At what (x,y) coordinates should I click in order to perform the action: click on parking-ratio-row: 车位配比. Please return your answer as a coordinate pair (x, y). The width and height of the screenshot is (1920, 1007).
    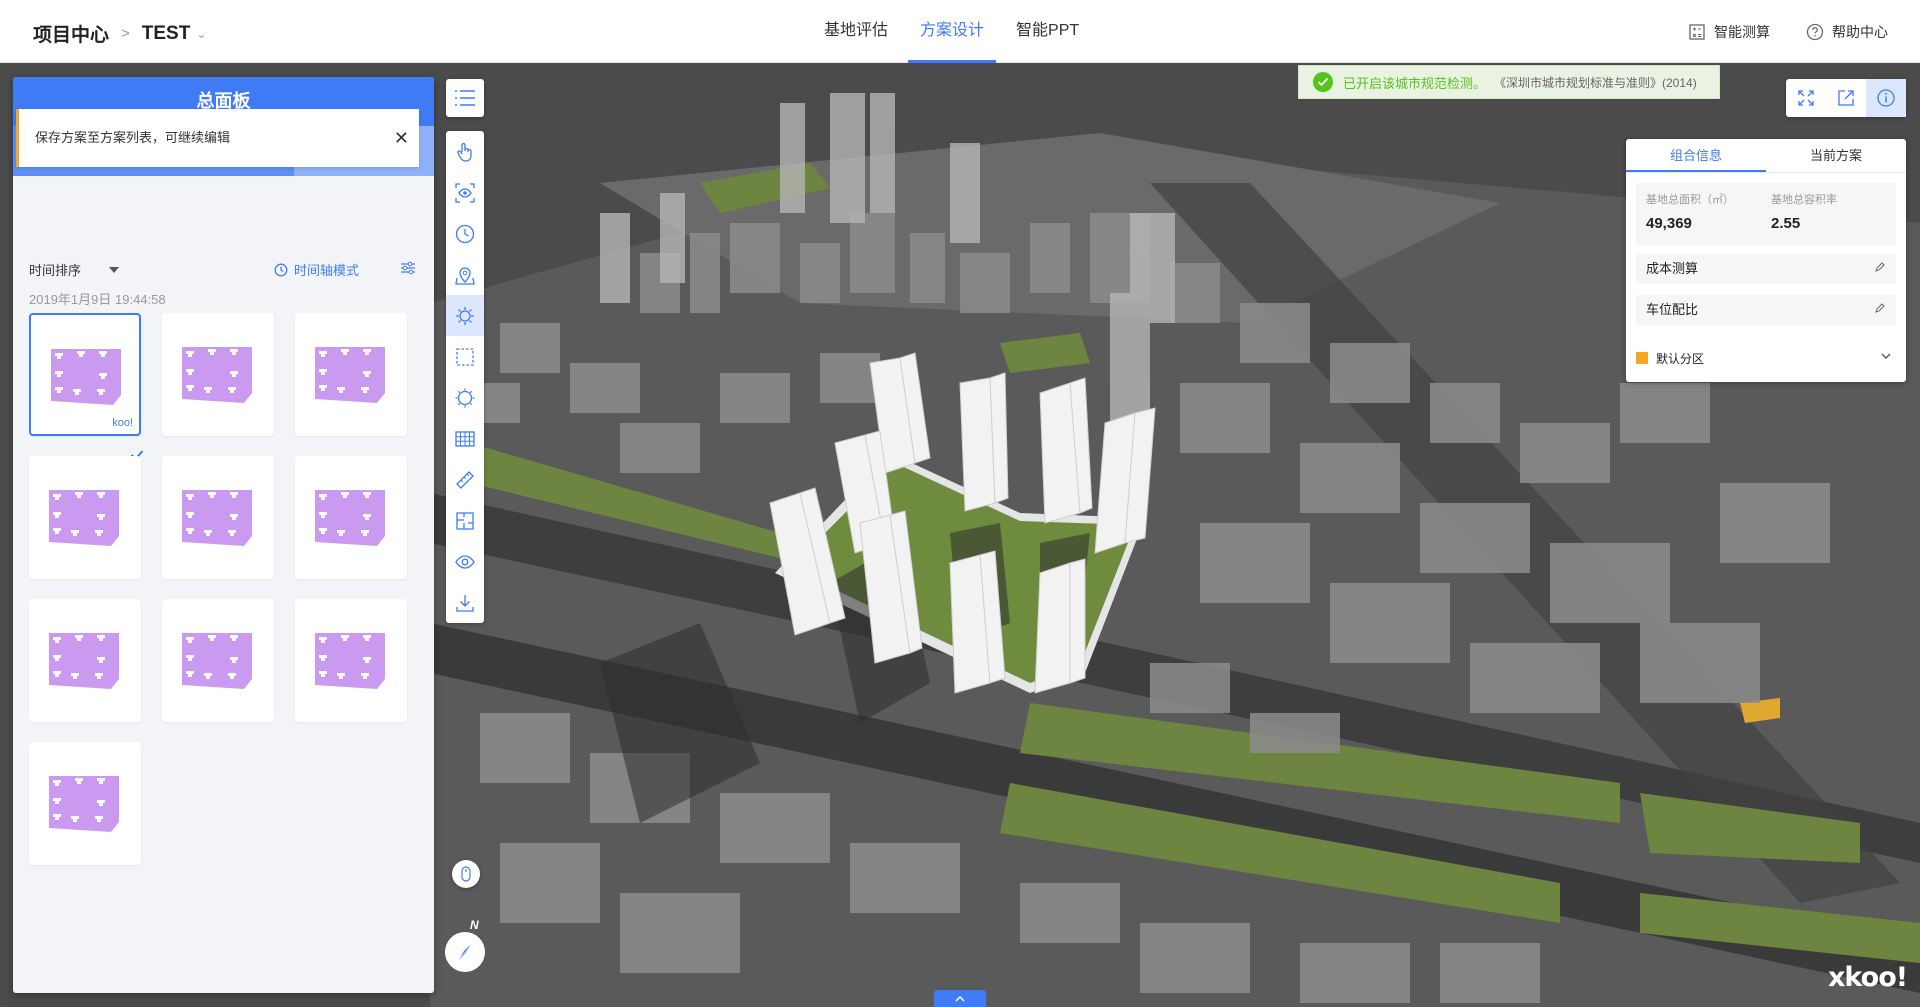
    Looking at the image, I should click on (1766, 310).